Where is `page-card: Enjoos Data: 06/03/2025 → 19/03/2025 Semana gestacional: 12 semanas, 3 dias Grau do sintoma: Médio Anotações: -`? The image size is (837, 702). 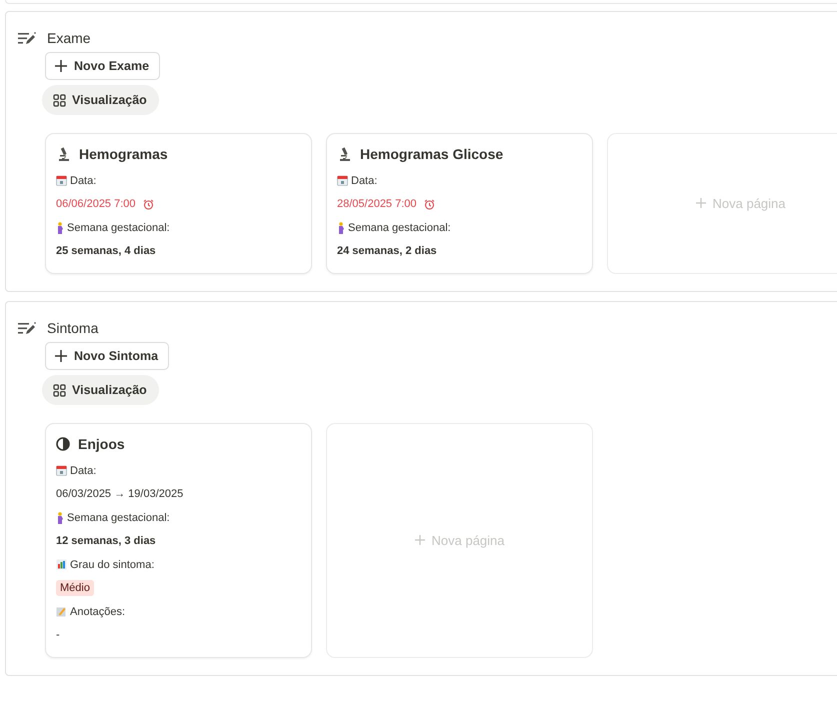 page-card: Enjoos Data: 06/03/2025 → 19/03/2025 Semana gestacional: 12 semanas, 3 dias Grau do sintoma: Médio Anotações: - is located at coordinates (178, 540).